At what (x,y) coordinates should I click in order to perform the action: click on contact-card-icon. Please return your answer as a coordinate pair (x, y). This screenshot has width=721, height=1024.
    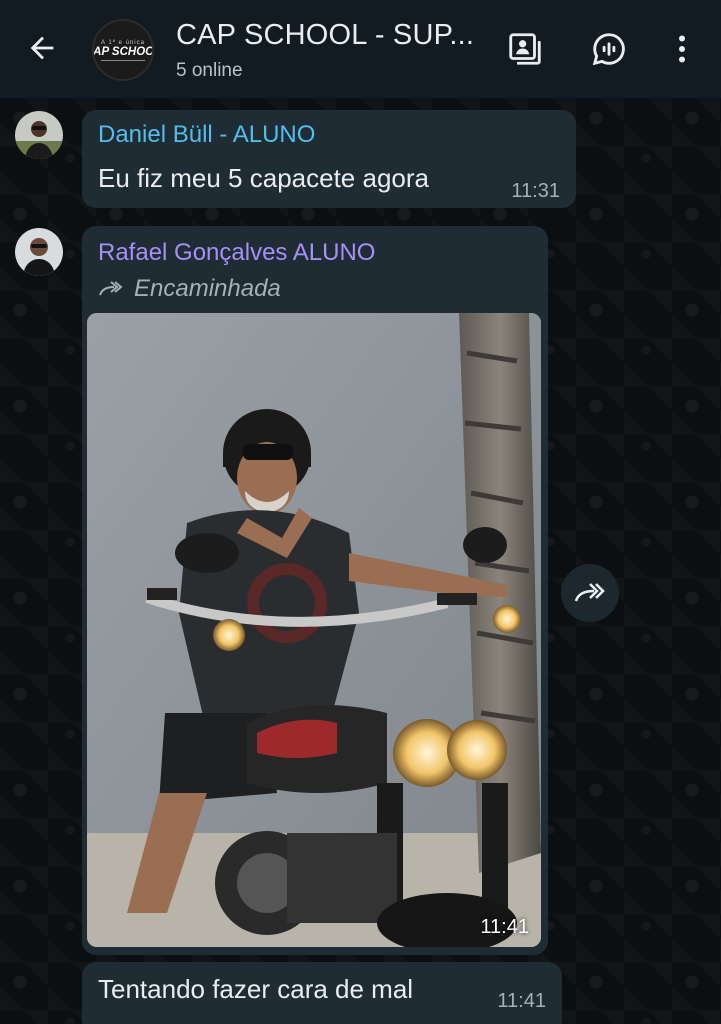
    Looking at the image, I should click on (525, 49).